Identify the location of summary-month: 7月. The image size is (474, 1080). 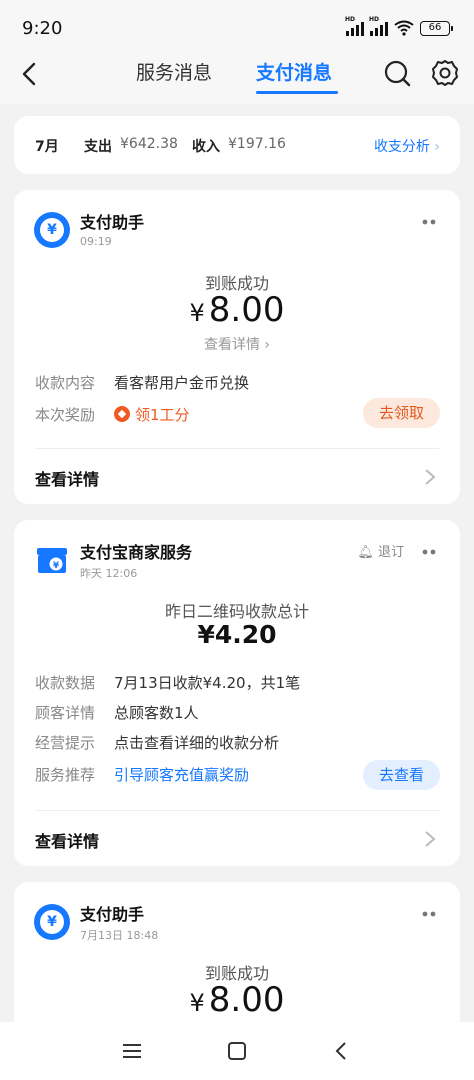
(47, 147).